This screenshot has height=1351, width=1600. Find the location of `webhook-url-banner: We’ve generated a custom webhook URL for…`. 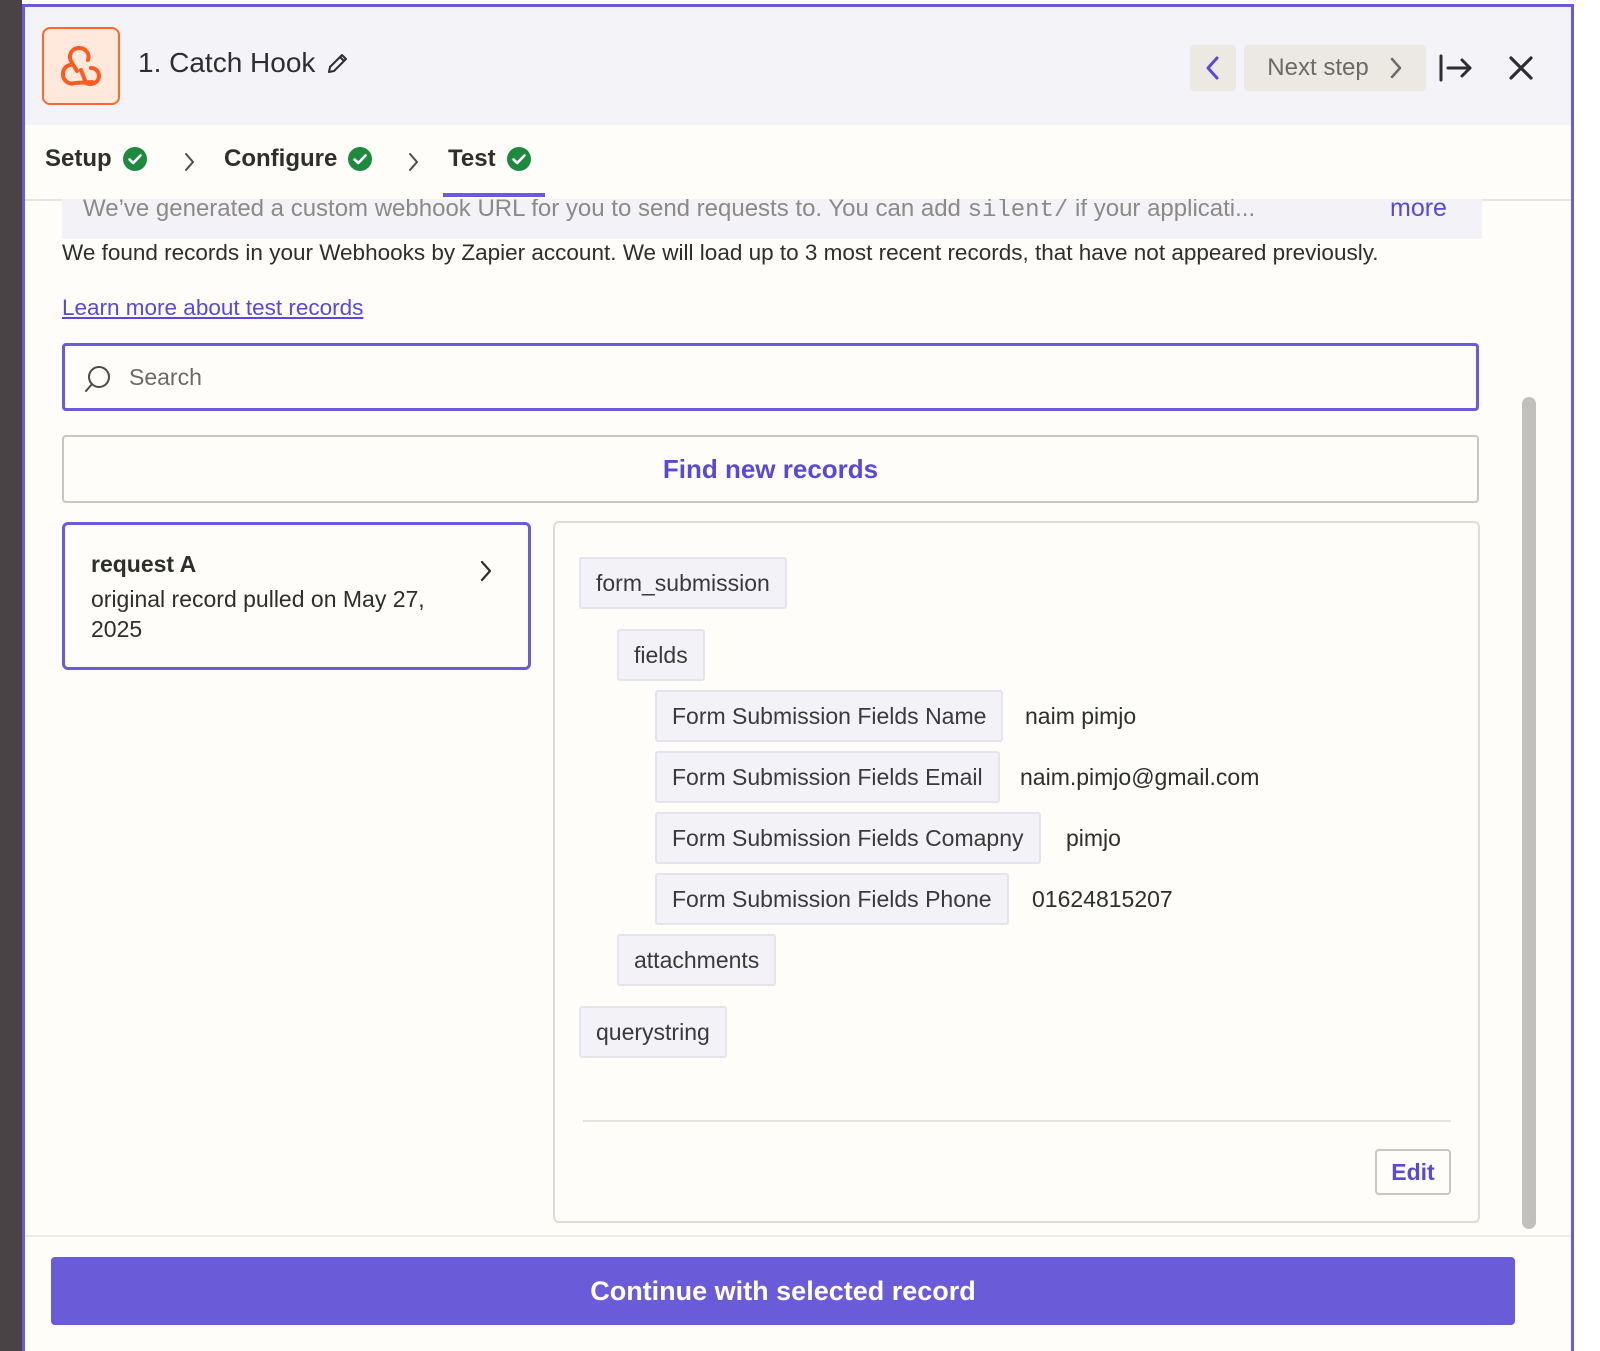

webhook-url-banner: We’ve generated a custom webhook URL for… is located at coordinates (772, 219).